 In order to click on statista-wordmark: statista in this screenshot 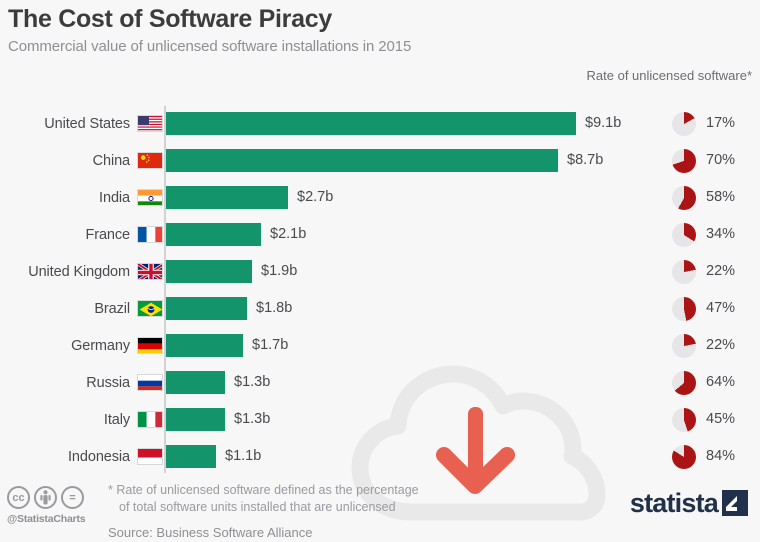, I will do `click(674, 503)`.